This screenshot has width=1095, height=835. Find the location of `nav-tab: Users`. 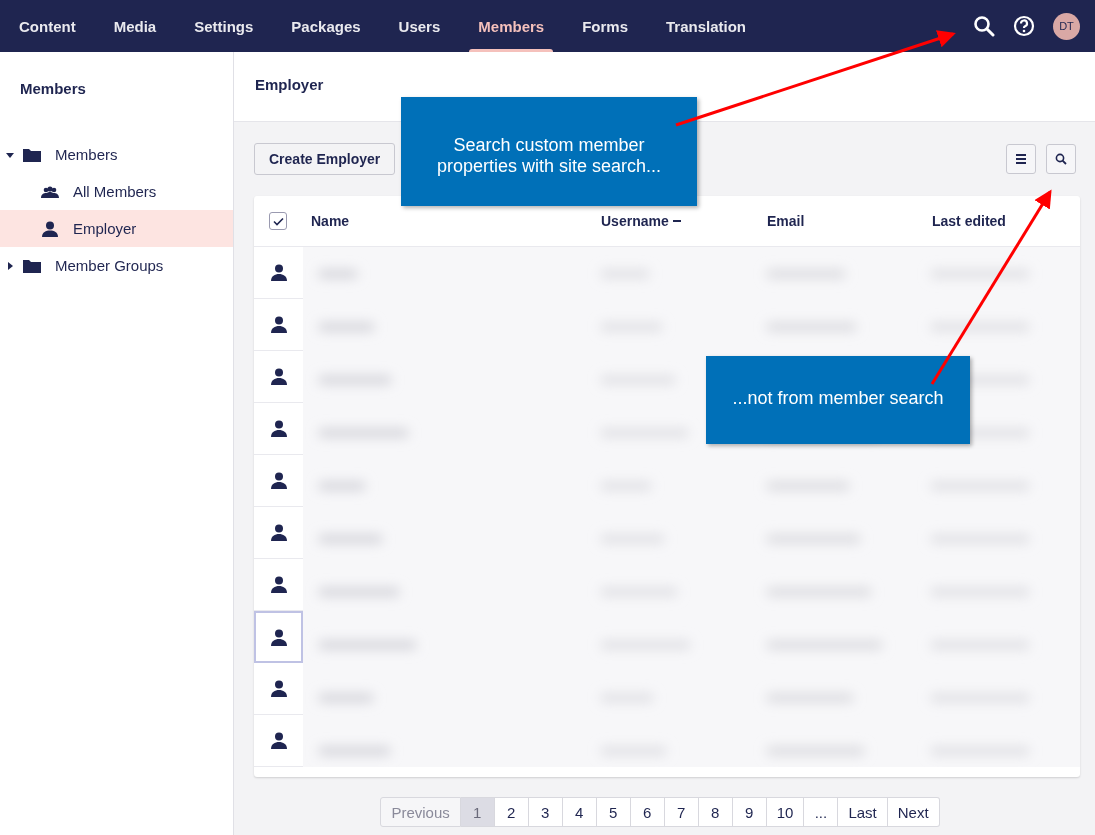

nav-tab: Users is located at coordinates (419, 26).